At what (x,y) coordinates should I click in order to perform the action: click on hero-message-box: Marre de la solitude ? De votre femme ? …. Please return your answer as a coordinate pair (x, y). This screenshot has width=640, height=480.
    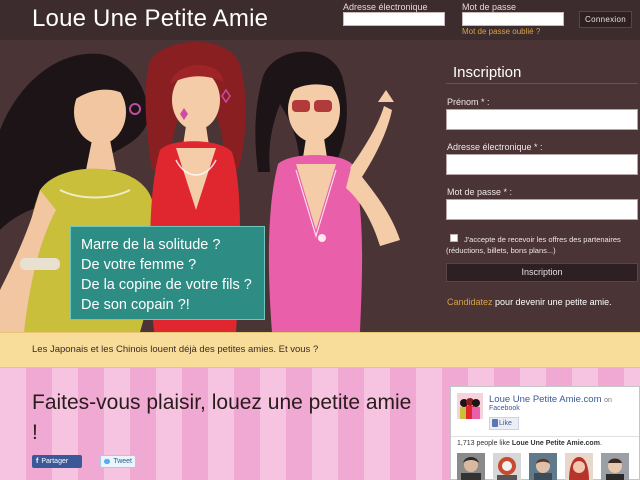
    Looking at the image, I should click on (167, 273).